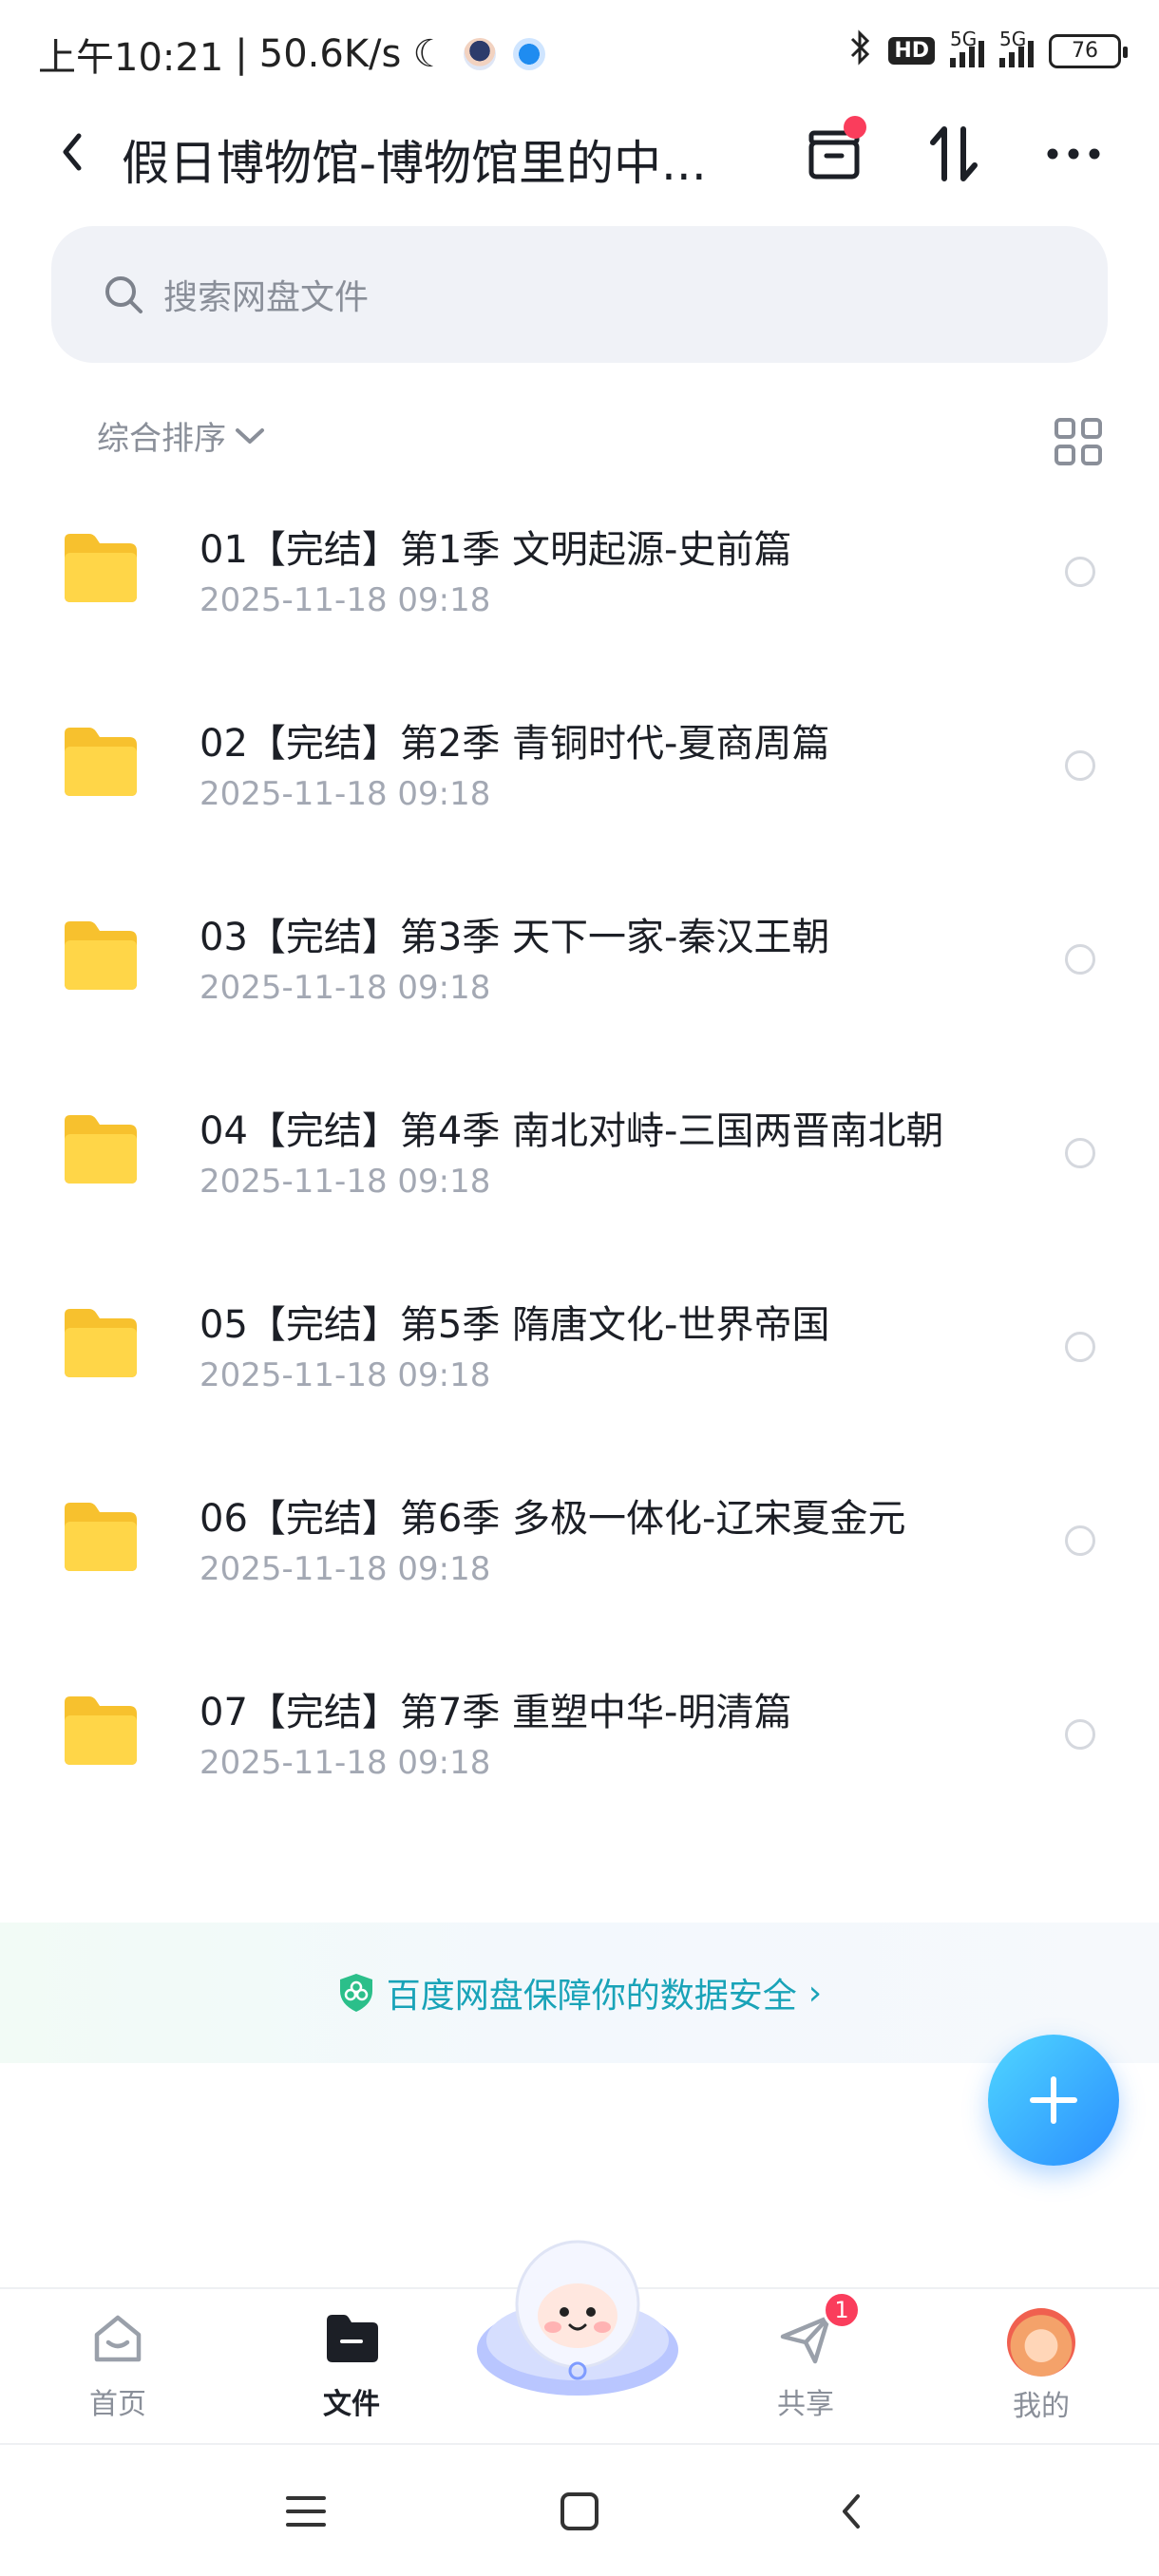  I want to click on app-notification-icon, so click(480, 54).